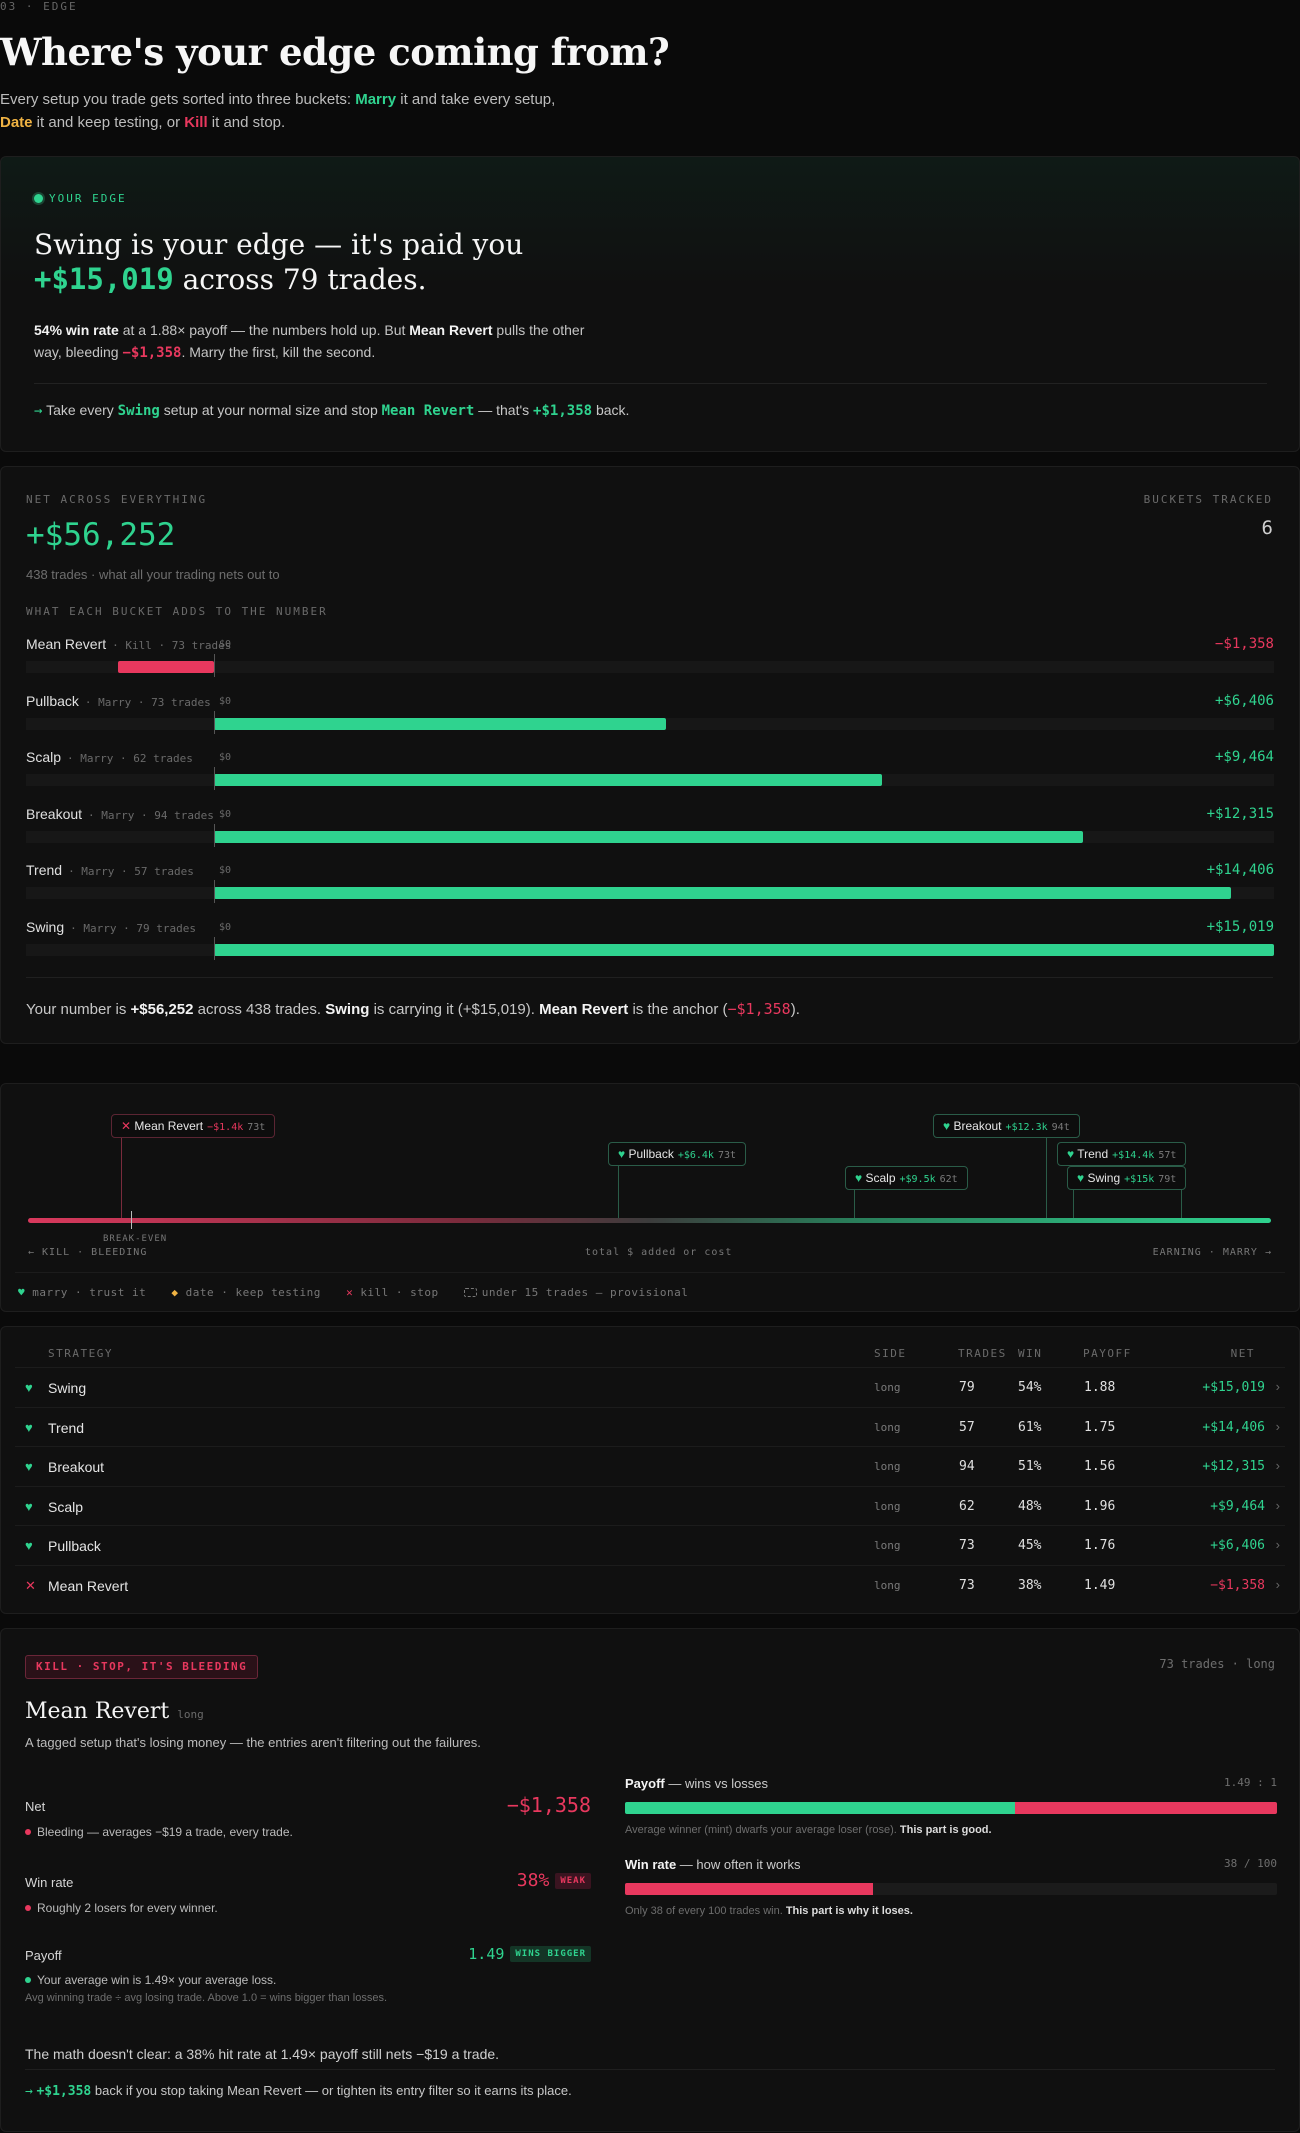 Image resolution: width=1300 pixels, height=2133 pixels. What do you see at coordinates (906, 1178) in the screenshot?
I see `spectrum-flag: ♥ Scalp +$9.5k 62t` at bounding box center [906, 1178].